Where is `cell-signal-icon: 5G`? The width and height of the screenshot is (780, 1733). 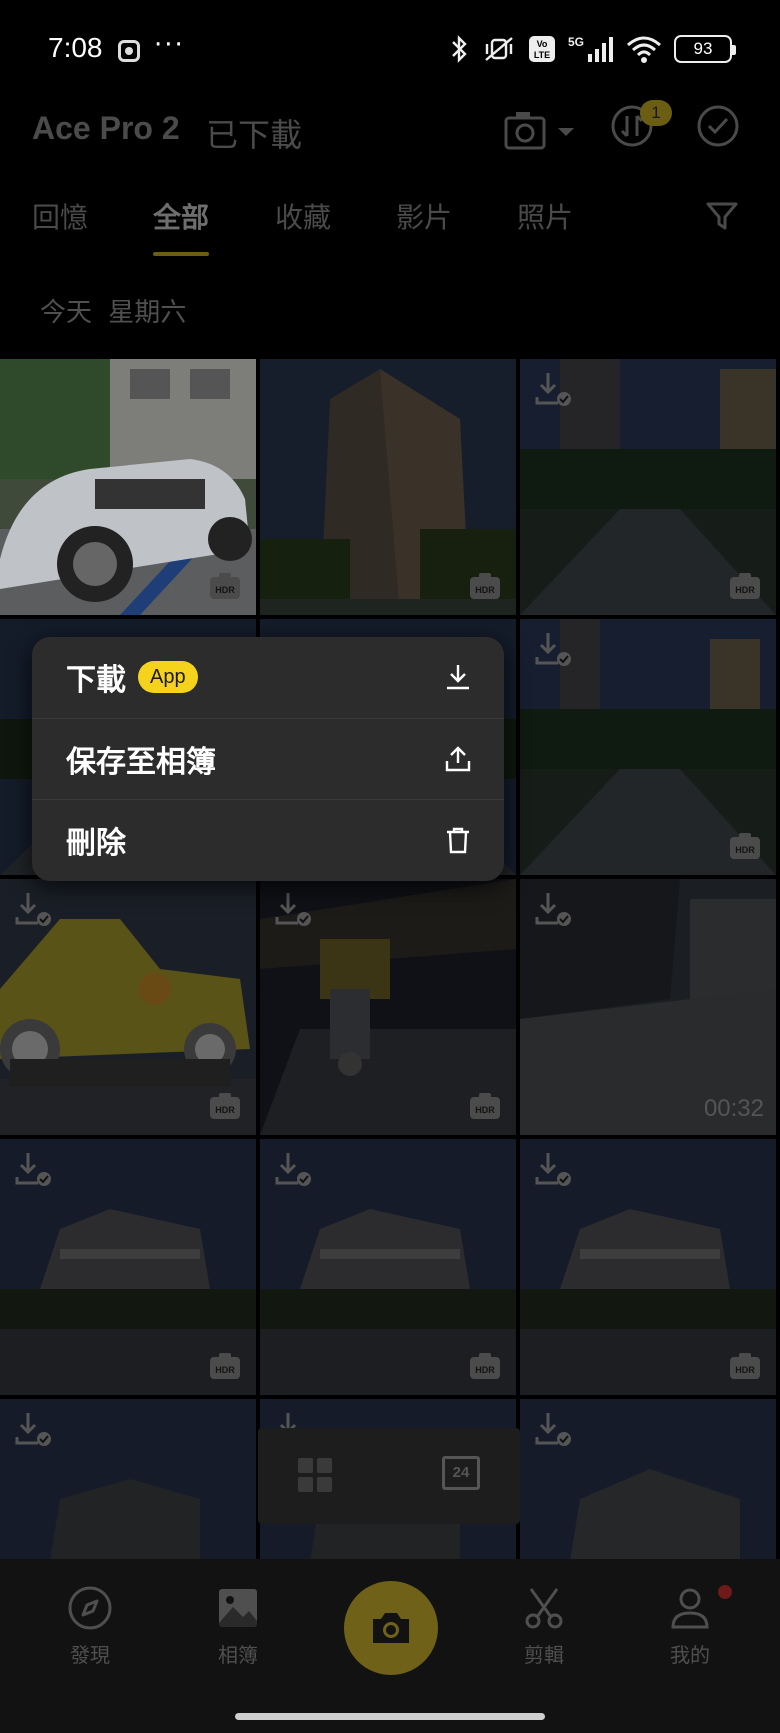
cell-signal-icon: 5G is located at coordinates (590, 48).